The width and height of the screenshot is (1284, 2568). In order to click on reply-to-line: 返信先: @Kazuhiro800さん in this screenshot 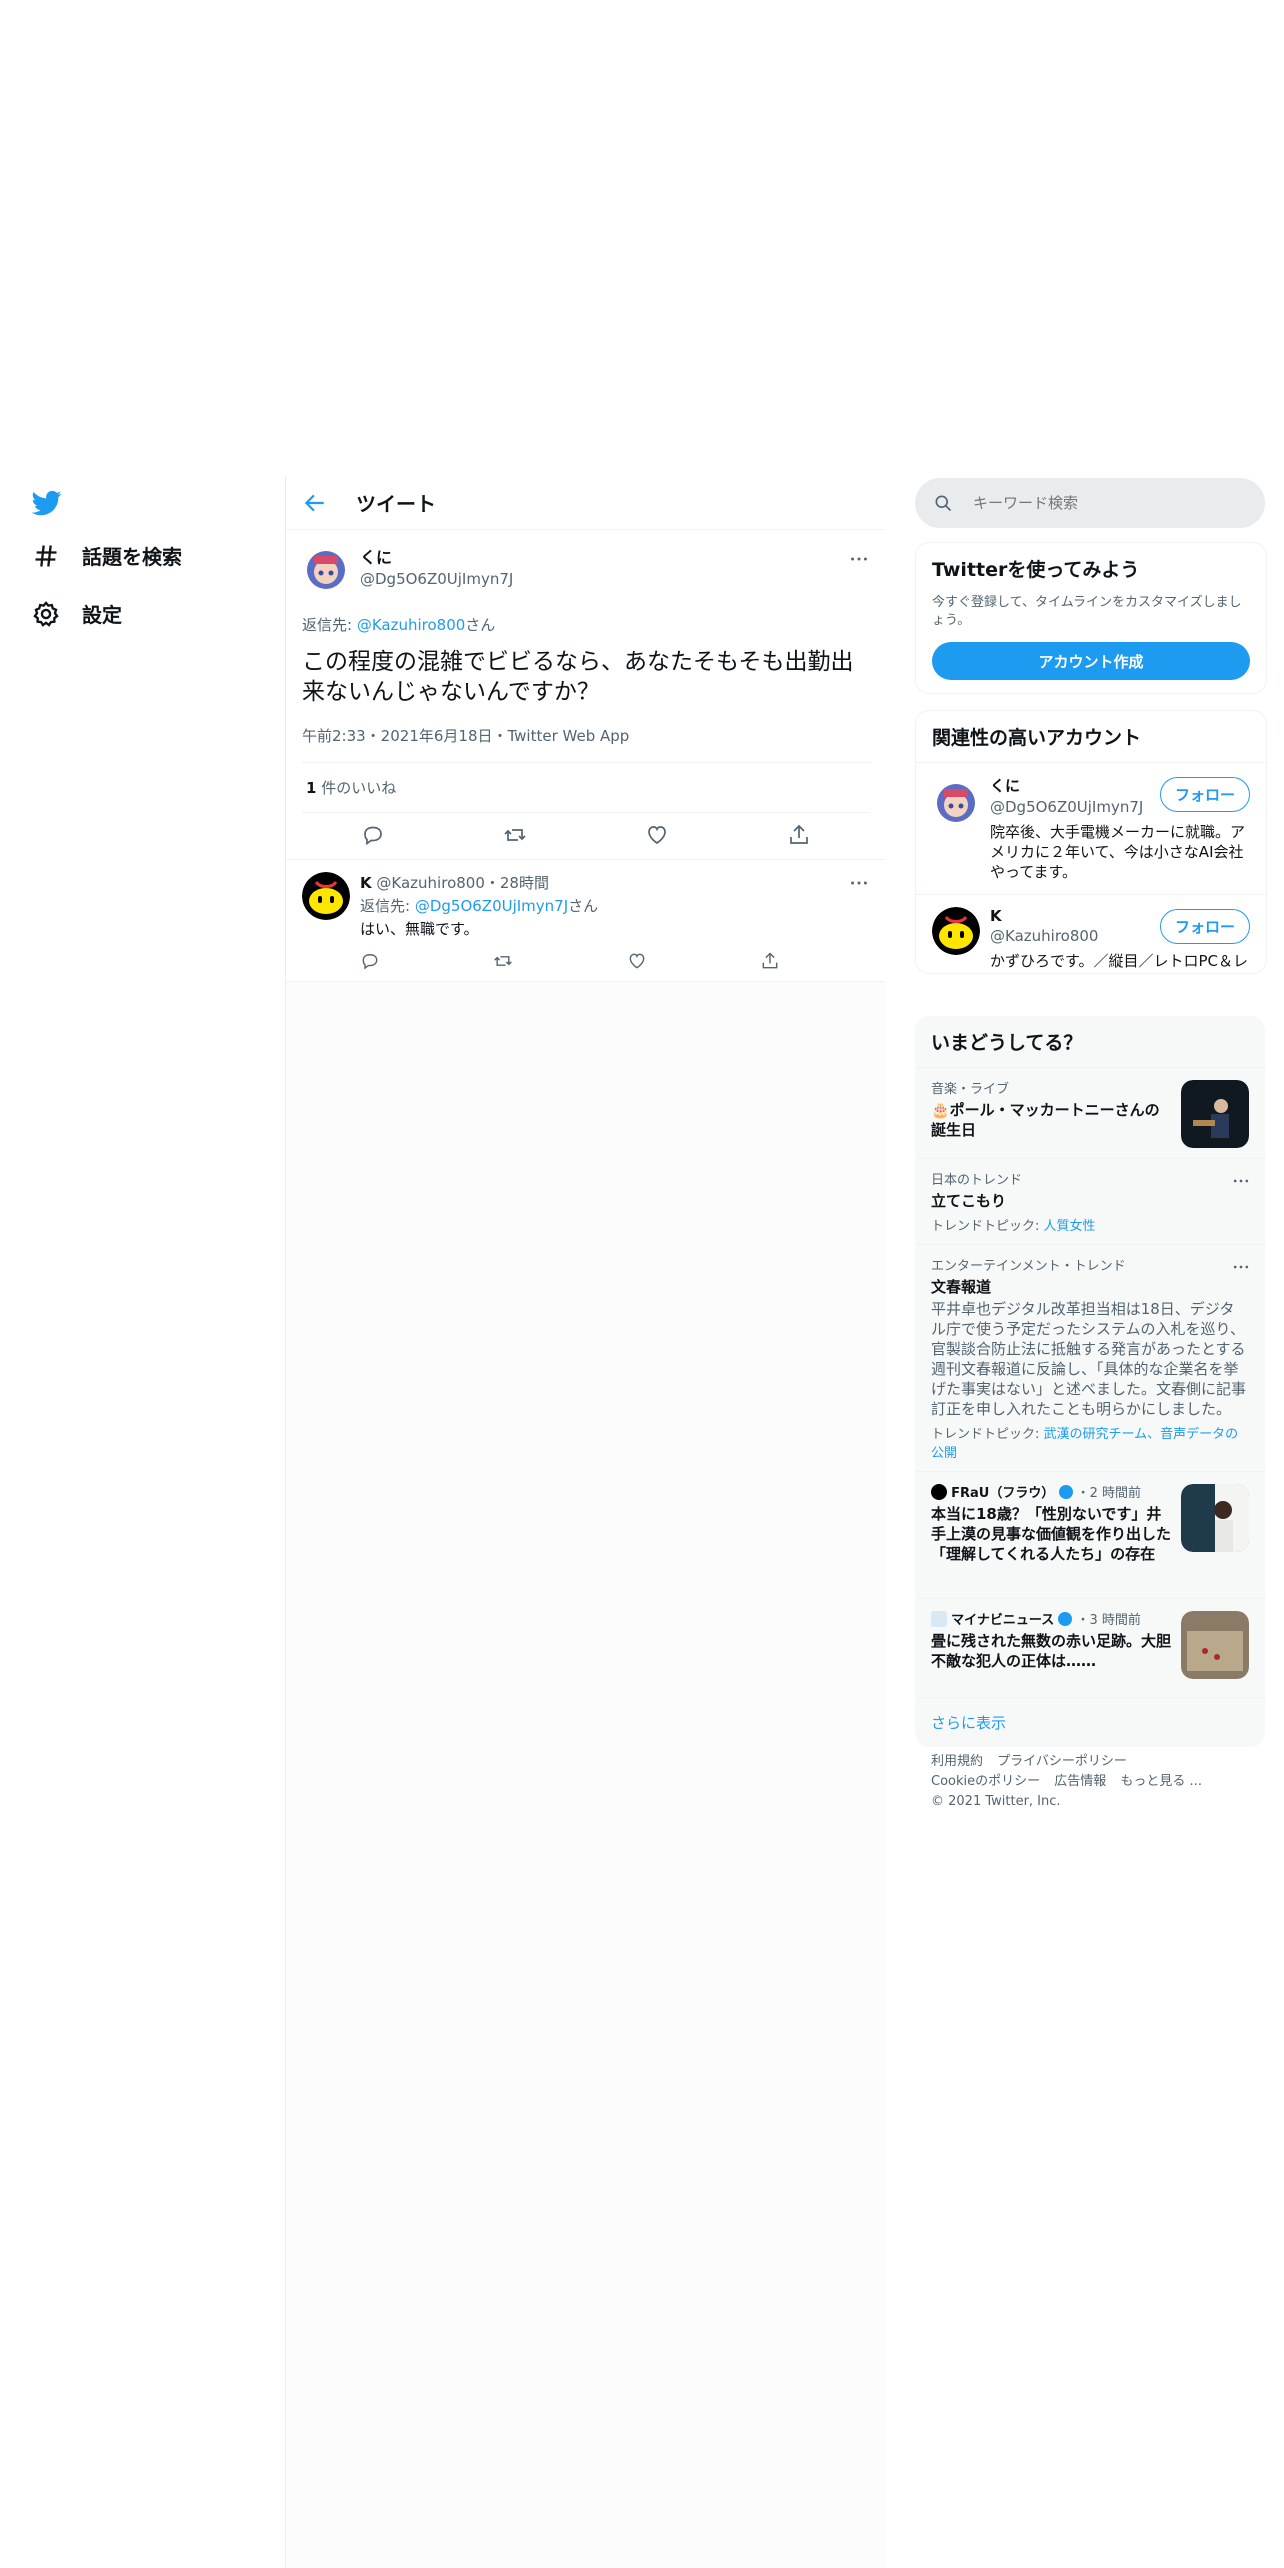, I will do `click(586, 624)`.